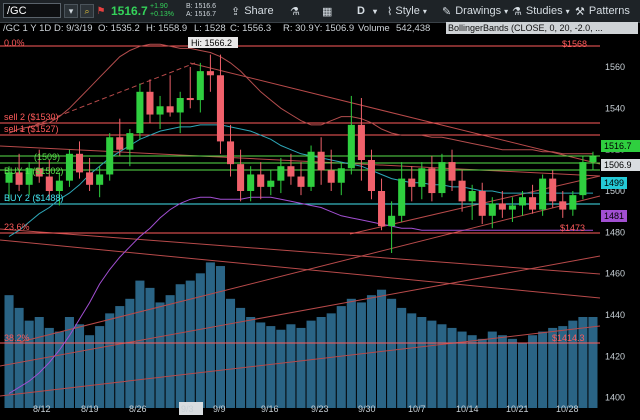 The image size is (640, 420). What do you see at coordinates (614, 216) in the screenshot?
I see `price-label-lower: 1481` at bounding box center [614, 216].